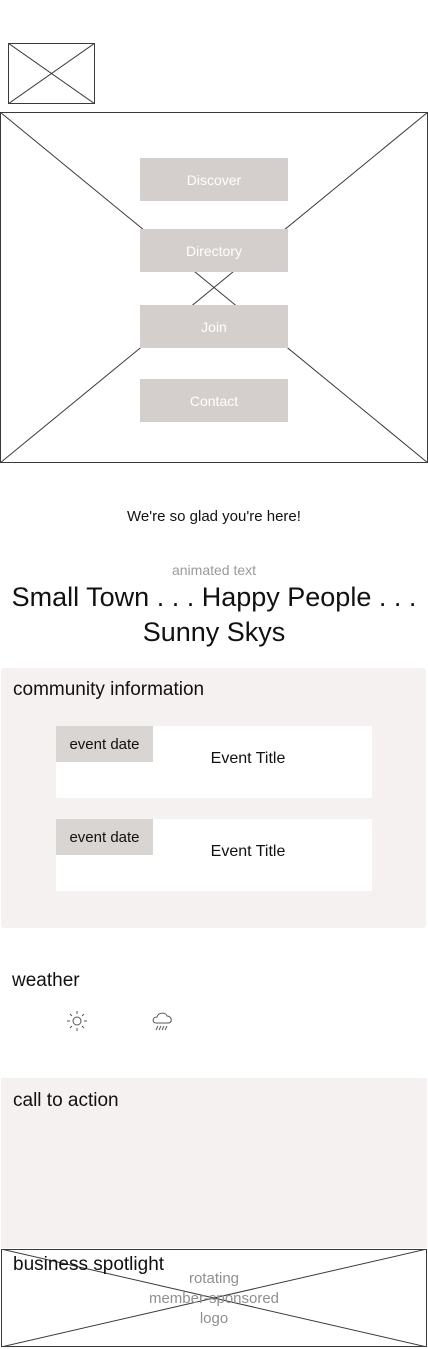  What do you see at coordinates (46, 980) in the screenshot?
I see `weather-section-title: weather` at bounding box center [46, 980].